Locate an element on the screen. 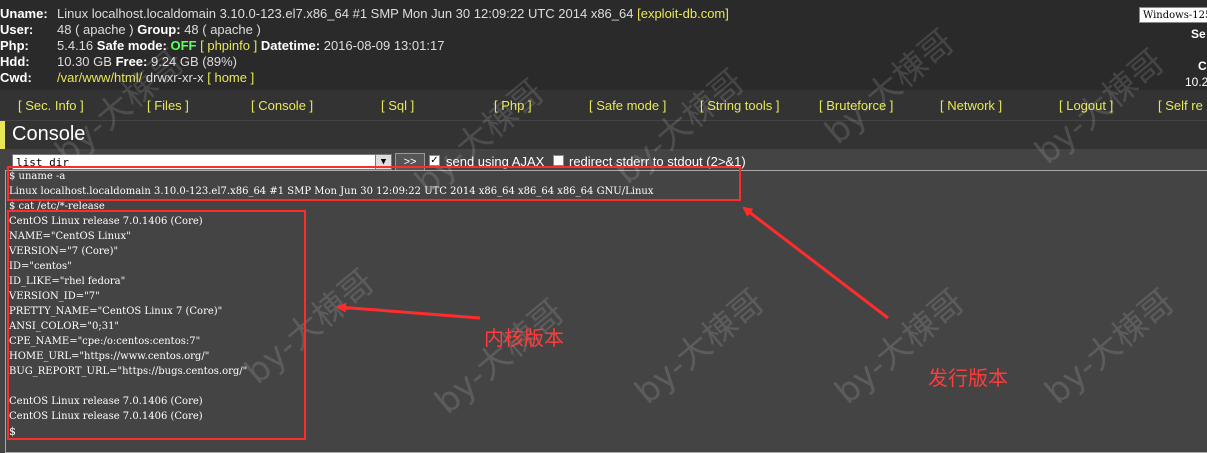  arrow-to-kernel is located at coordinates (815, 263).